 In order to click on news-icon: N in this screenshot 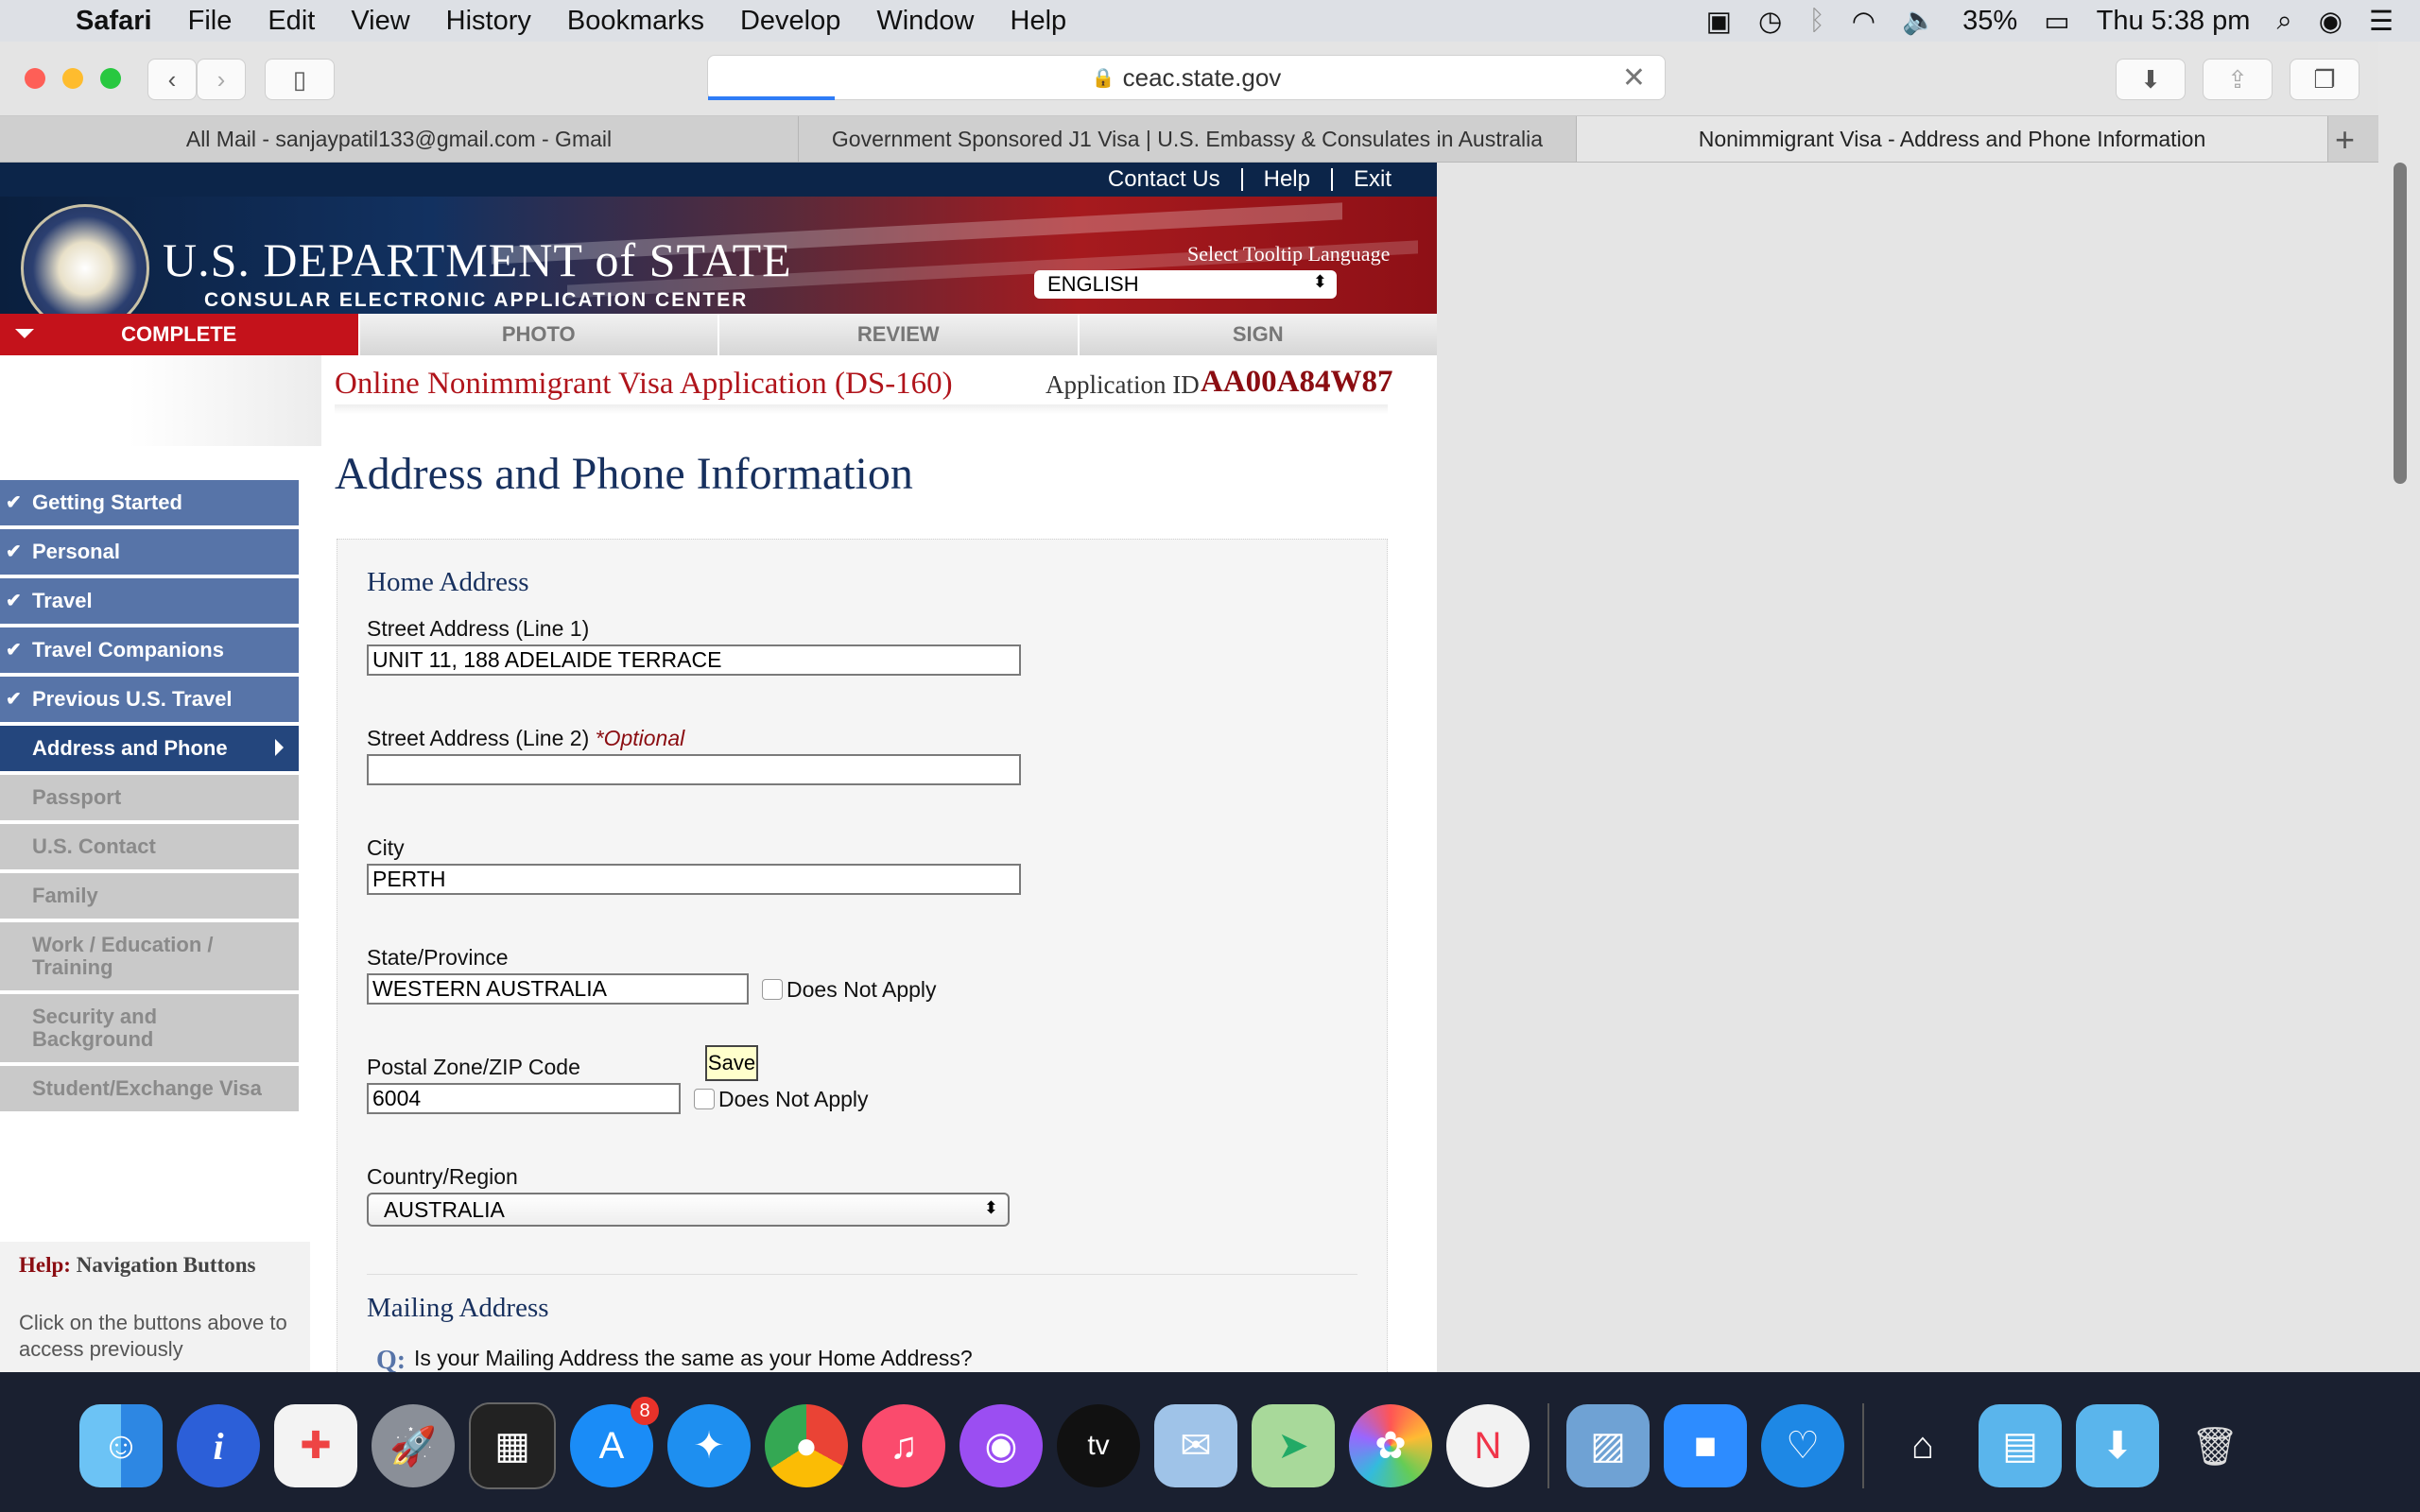, I will do `click(1488, 1445)`.